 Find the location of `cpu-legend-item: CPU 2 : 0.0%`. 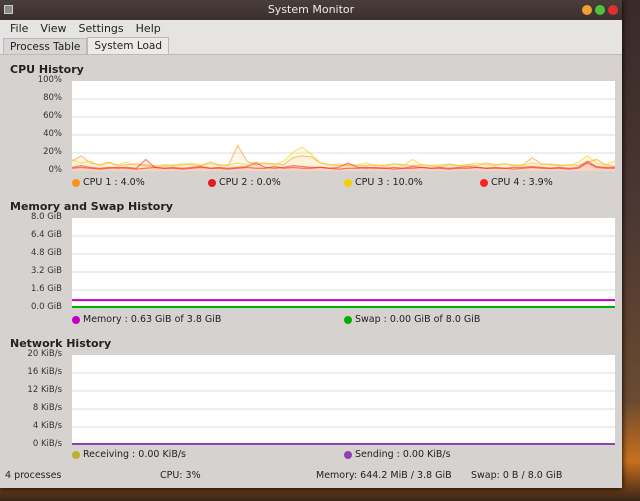

cpu-legend-item: CPU 2 : 0.0% is located at coordinates (244, 182).